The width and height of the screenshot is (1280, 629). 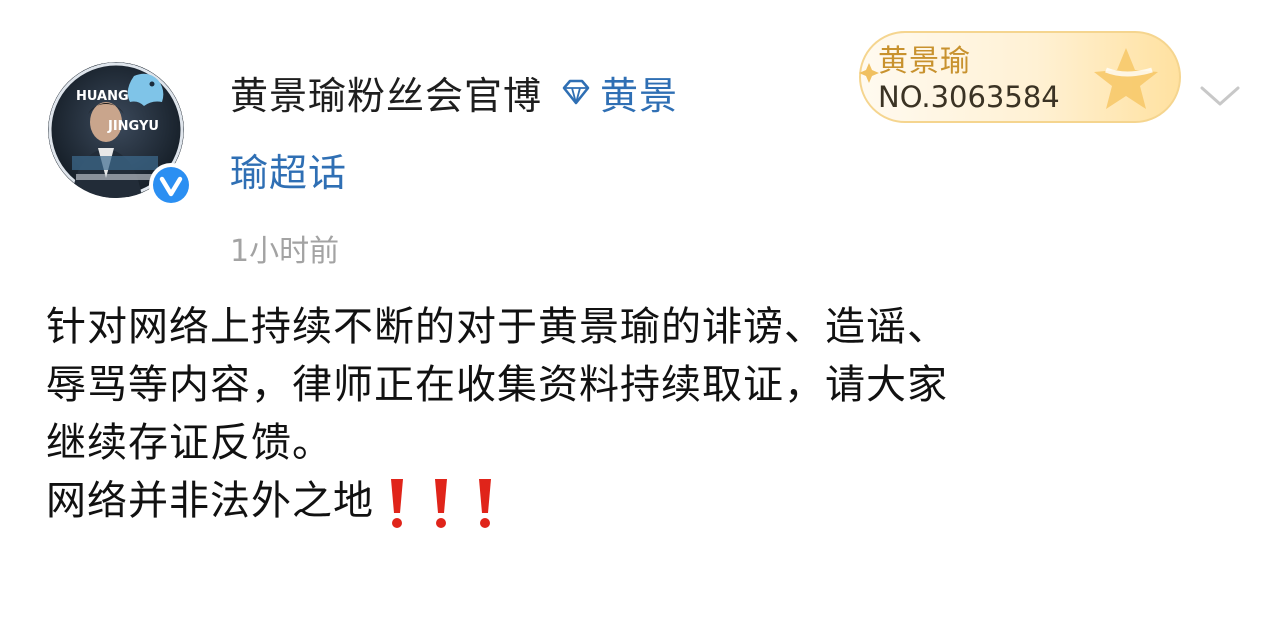 I want to click on verified-v-icon, so click(x=171, y=185).